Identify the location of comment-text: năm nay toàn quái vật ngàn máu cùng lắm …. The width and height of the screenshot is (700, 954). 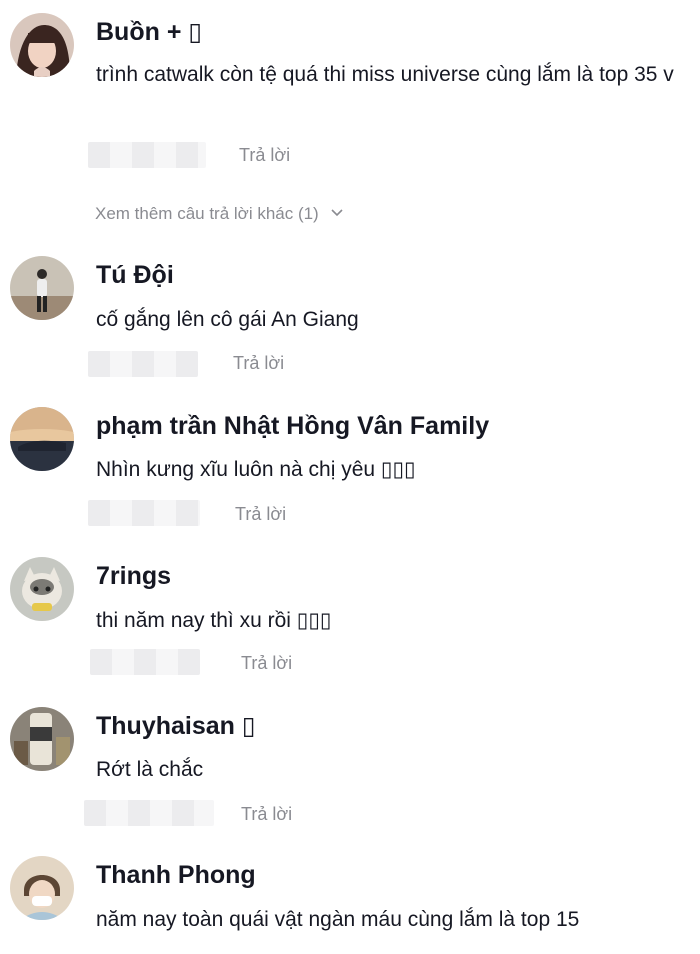
(338, 919).